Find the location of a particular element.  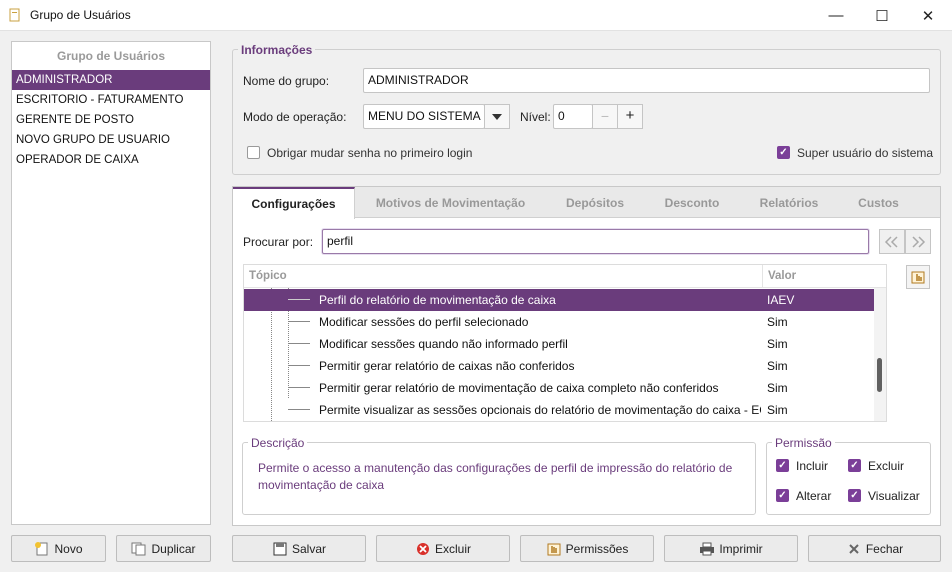

new-button: Novo is located at coordinates (58, 548).